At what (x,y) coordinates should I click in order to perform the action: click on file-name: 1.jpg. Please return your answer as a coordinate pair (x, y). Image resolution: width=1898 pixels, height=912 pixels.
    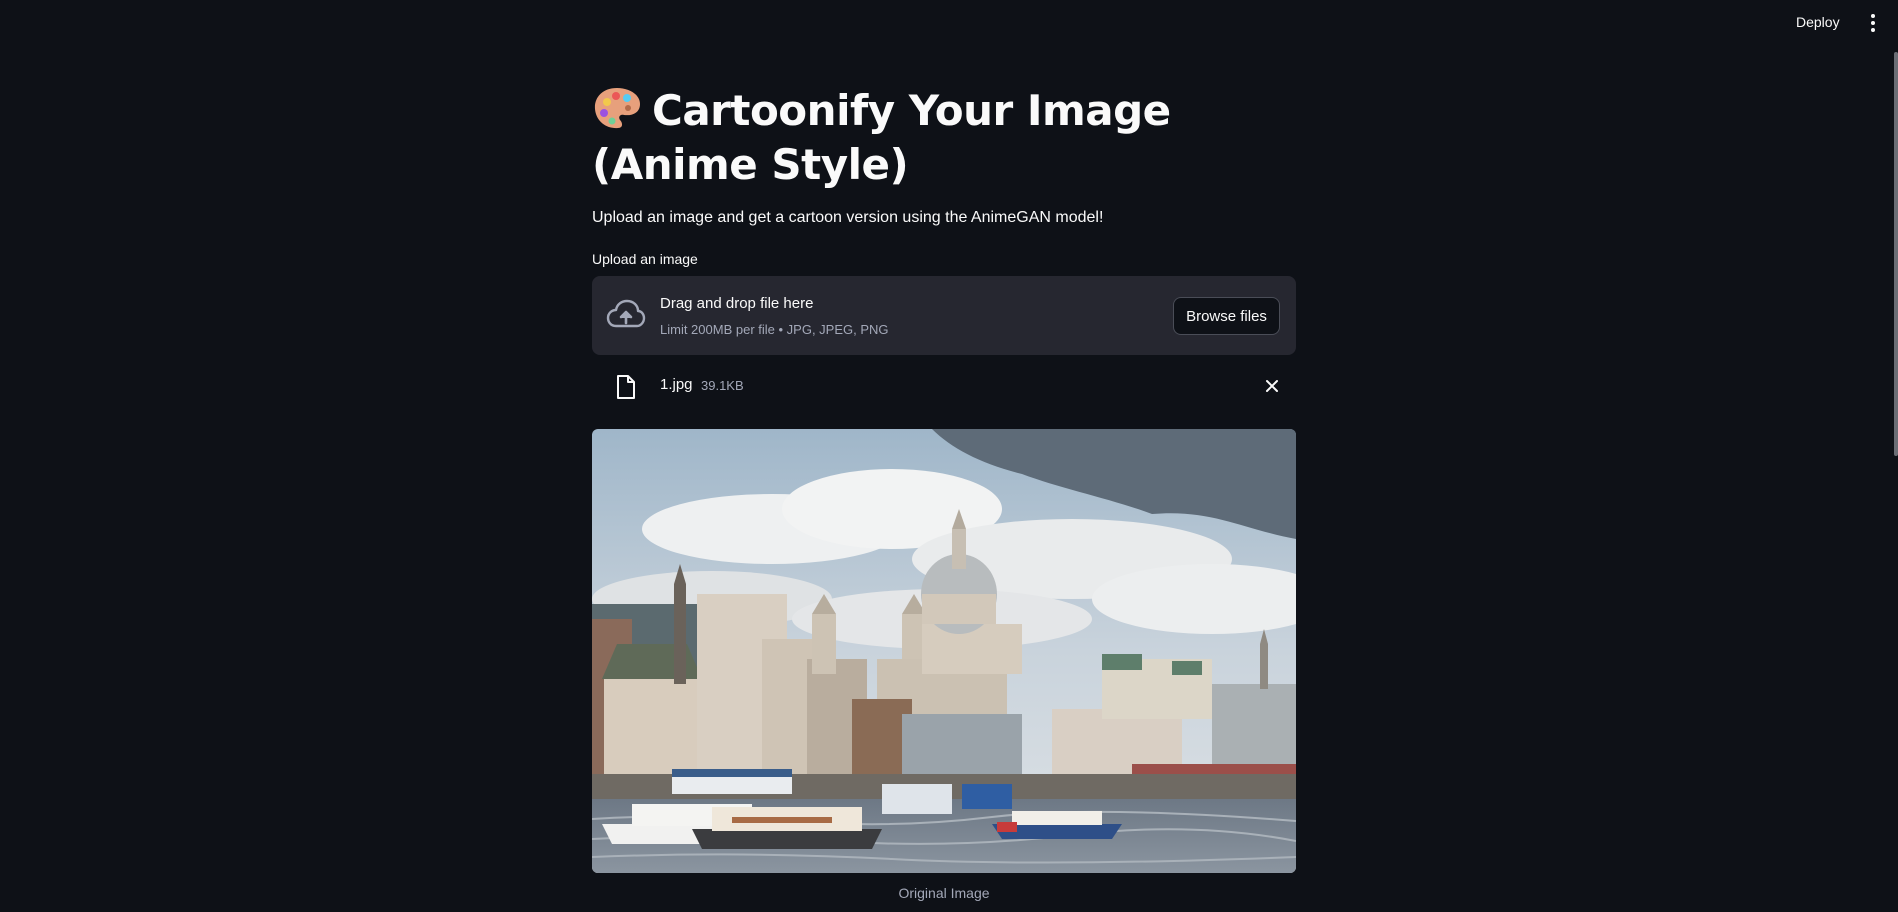
    Looking at the image, I should click on (676, 384).